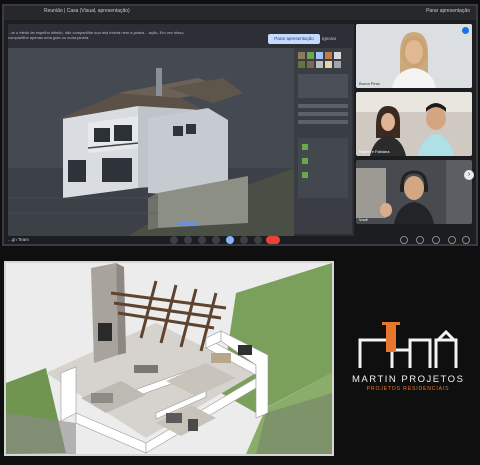 The image size is (480, 465). I want to click on participant-tile: Rafael e Fabiana, so click(414, 124).